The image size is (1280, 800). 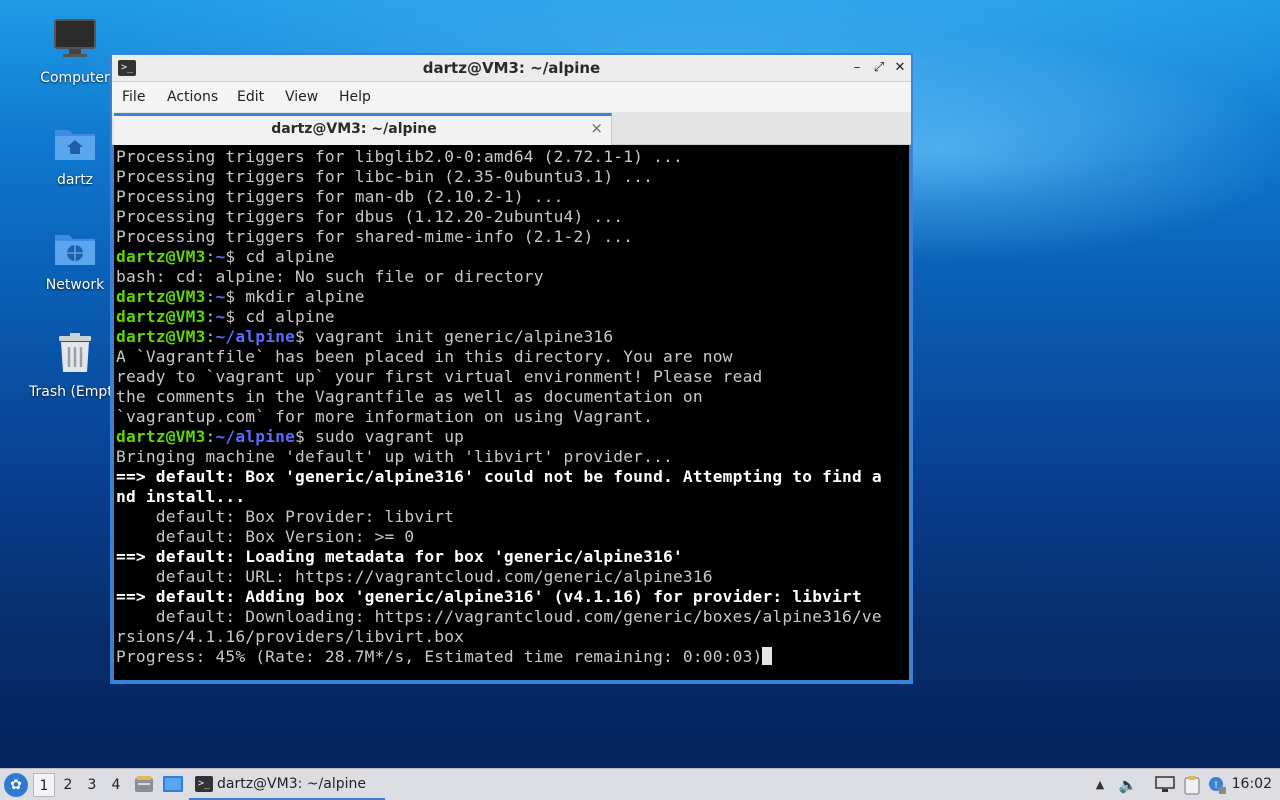 What do you see at coordinates (116, 785) in the screenshot?
I see `workspace-4: 4` at bounding box center [116, 785].